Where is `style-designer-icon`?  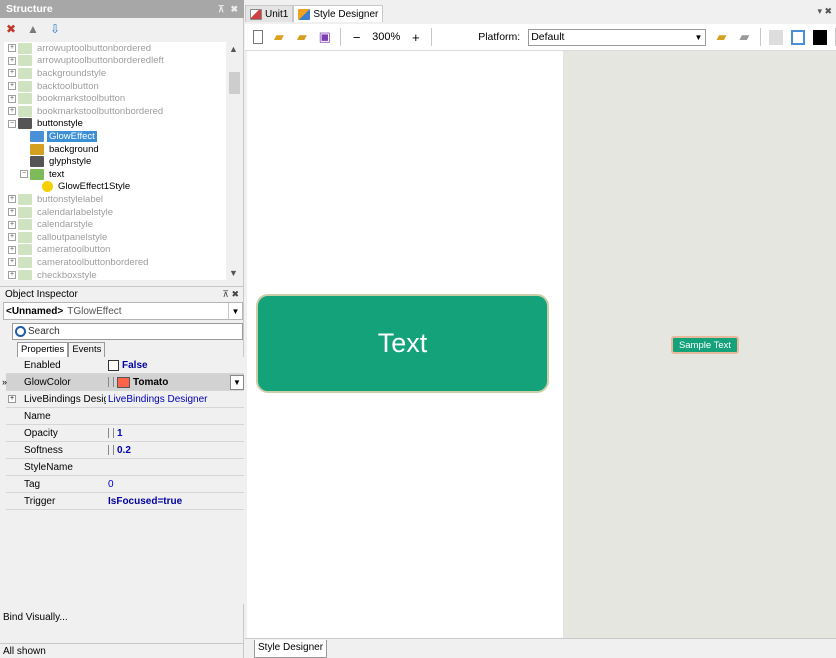
style-designer-icon is located at coordinates (304, 14).